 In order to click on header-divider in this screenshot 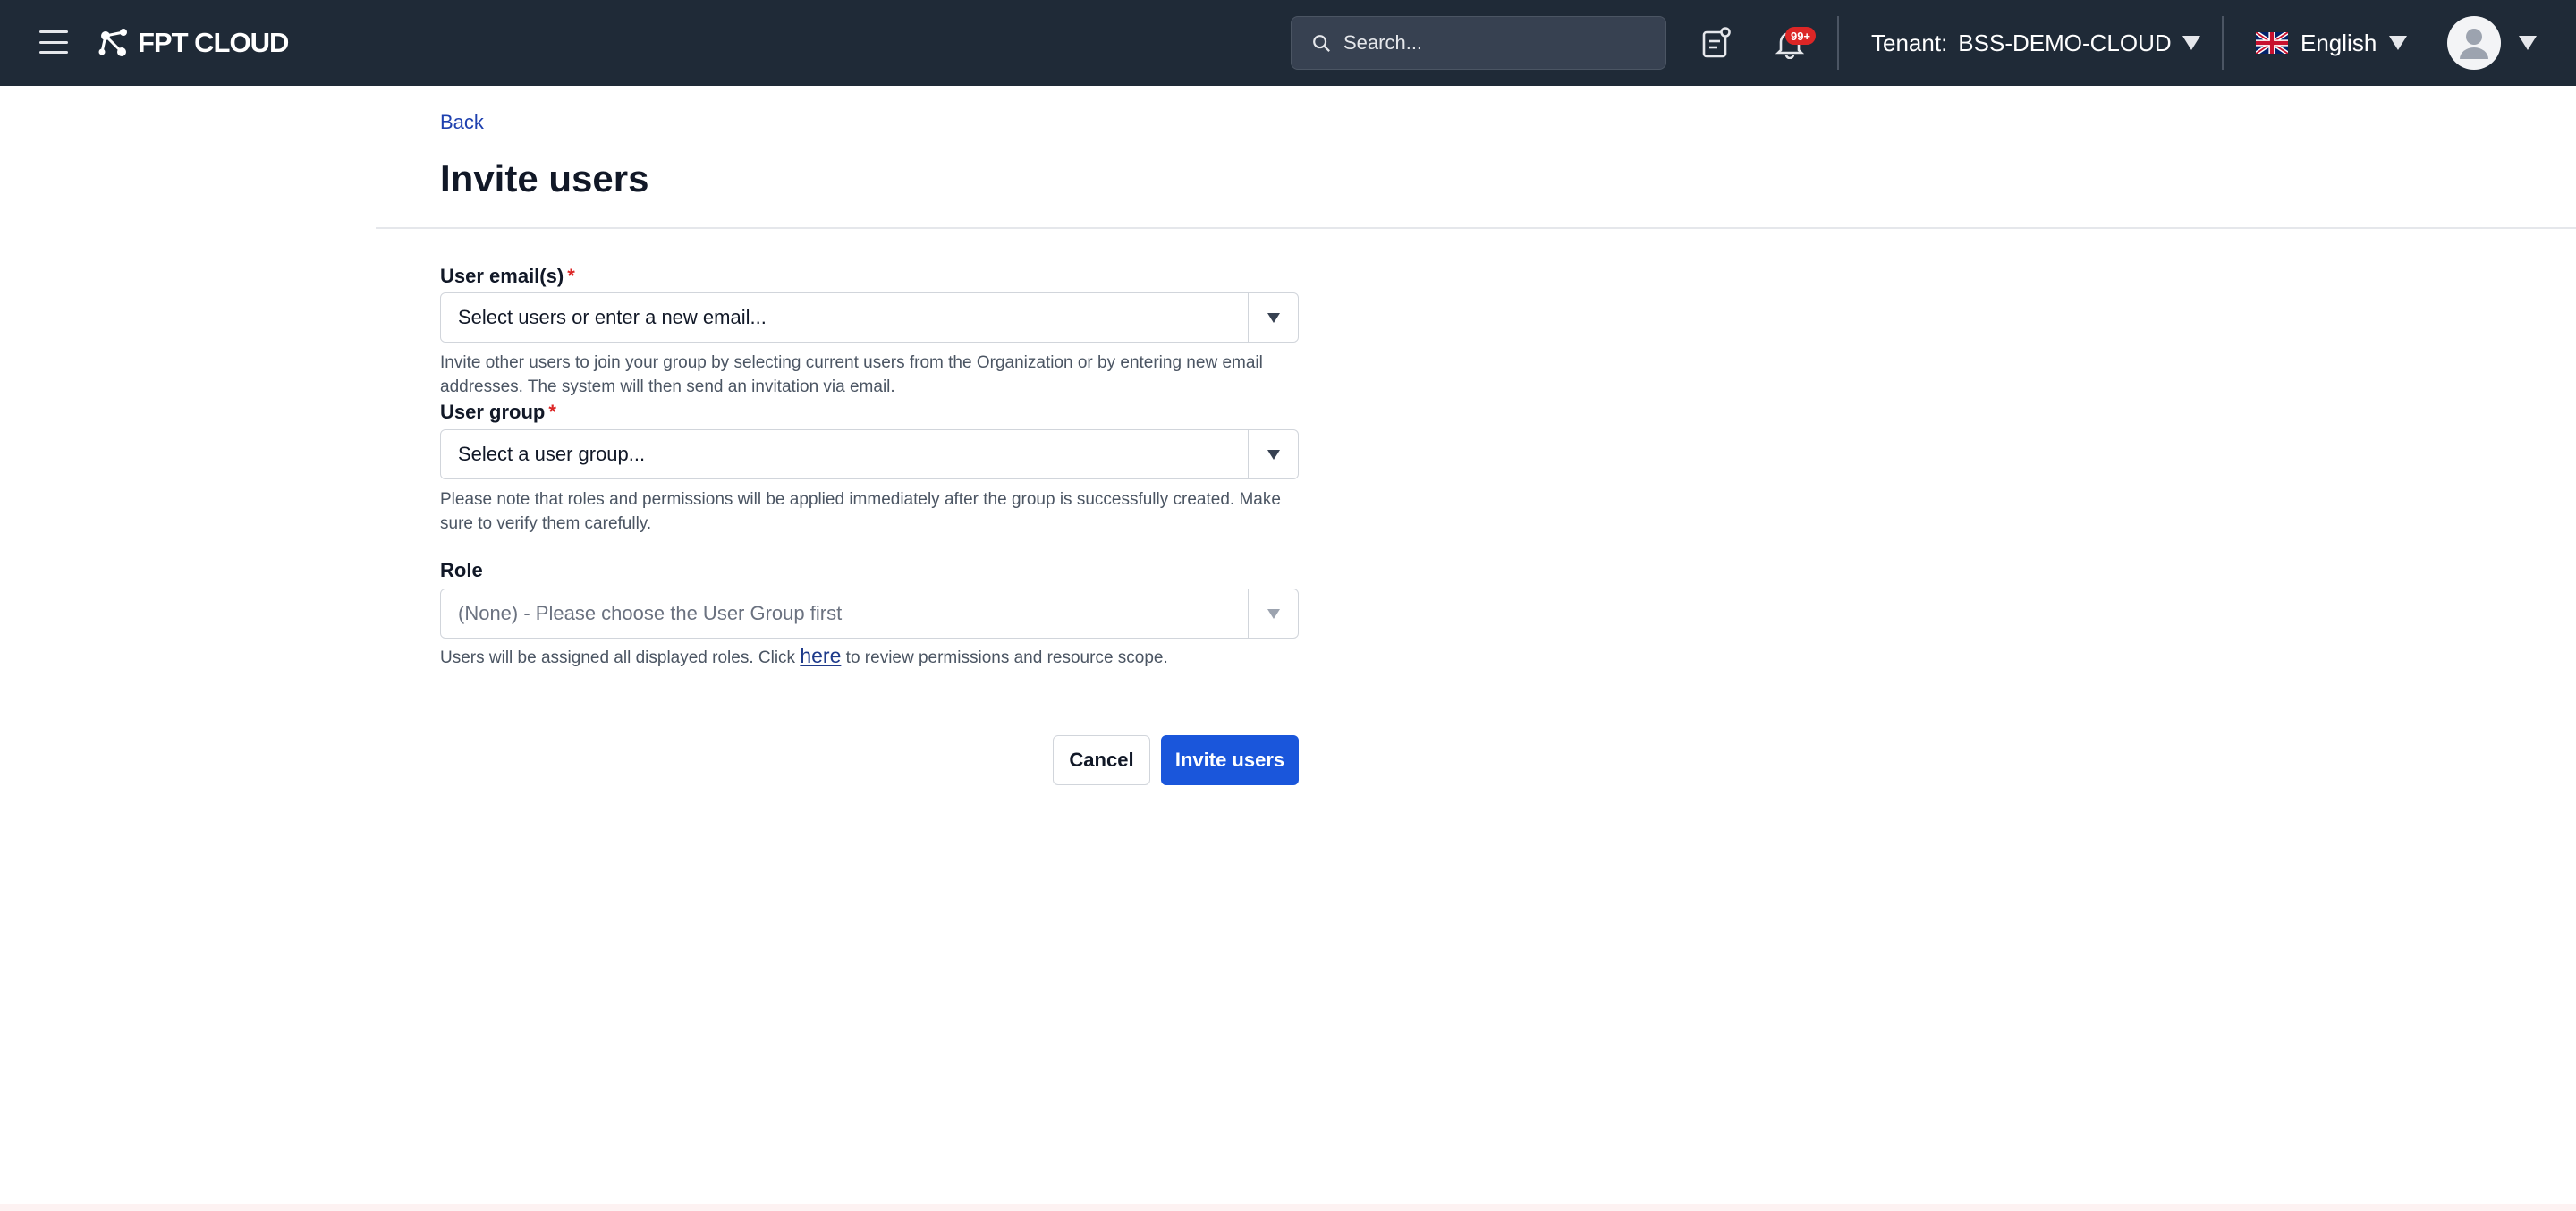, I will do `click(1476, 228)`.